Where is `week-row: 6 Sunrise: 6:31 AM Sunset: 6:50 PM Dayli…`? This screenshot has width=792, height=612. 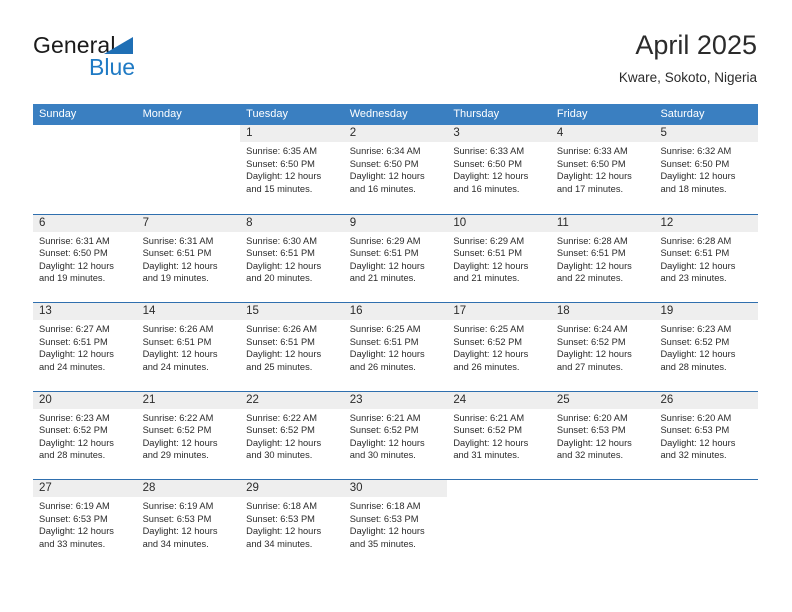
week-row: 6 Sunrise: 6:31 AM Sunset: 6:50 PM Dayli… is located at coordinates (396, 258).